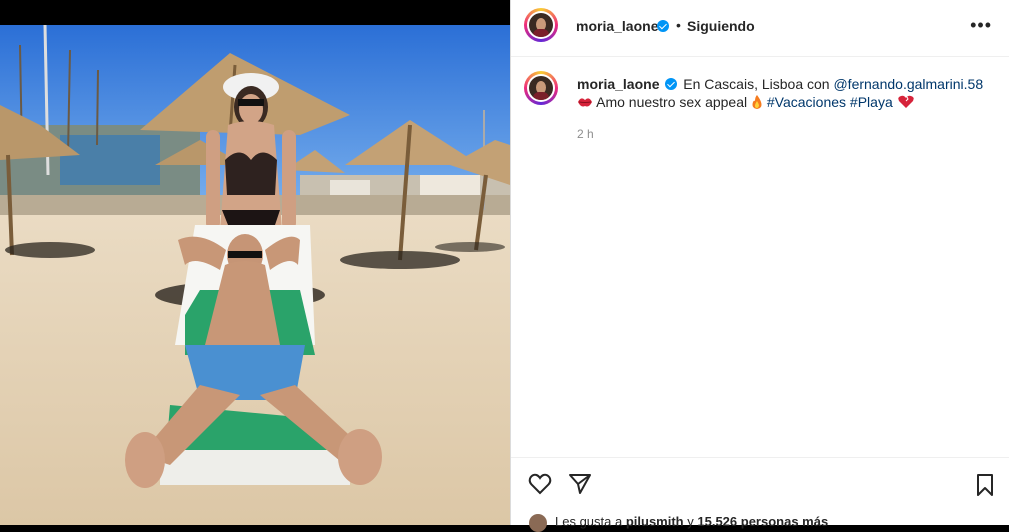  I want to click on kiss-lips-icon, so click(585, 102).